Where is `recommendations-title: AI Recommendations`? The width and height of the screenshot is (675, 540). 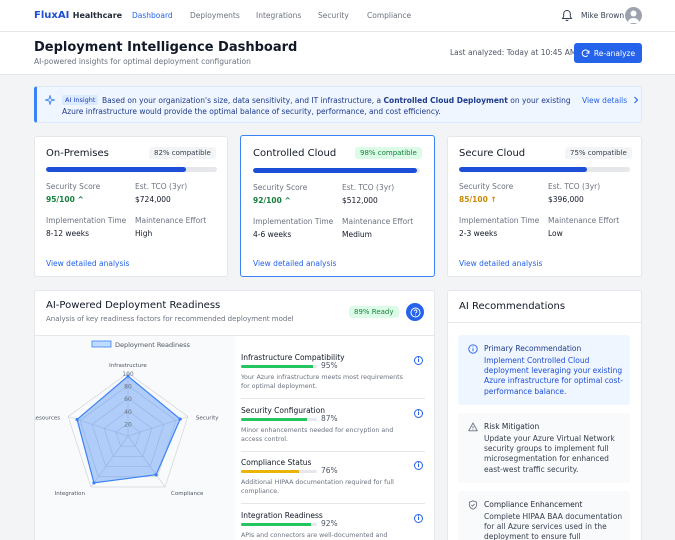 recommendations-title: AI Recommendations is located at coordinates (512, 306).